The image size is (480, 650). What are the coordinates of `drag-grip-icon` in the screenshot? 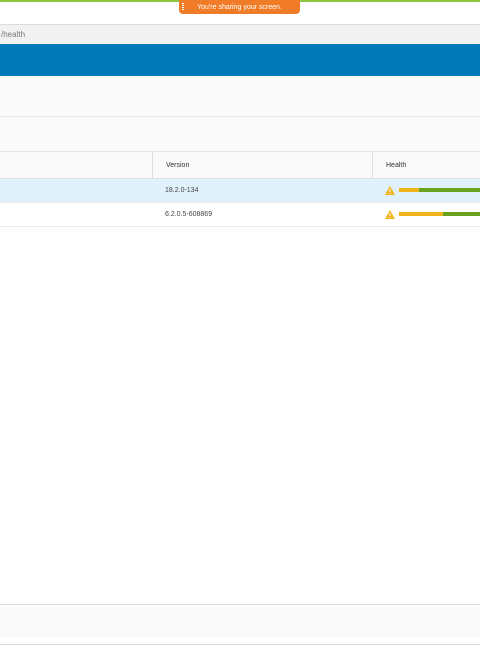 It's located at (183, 6).